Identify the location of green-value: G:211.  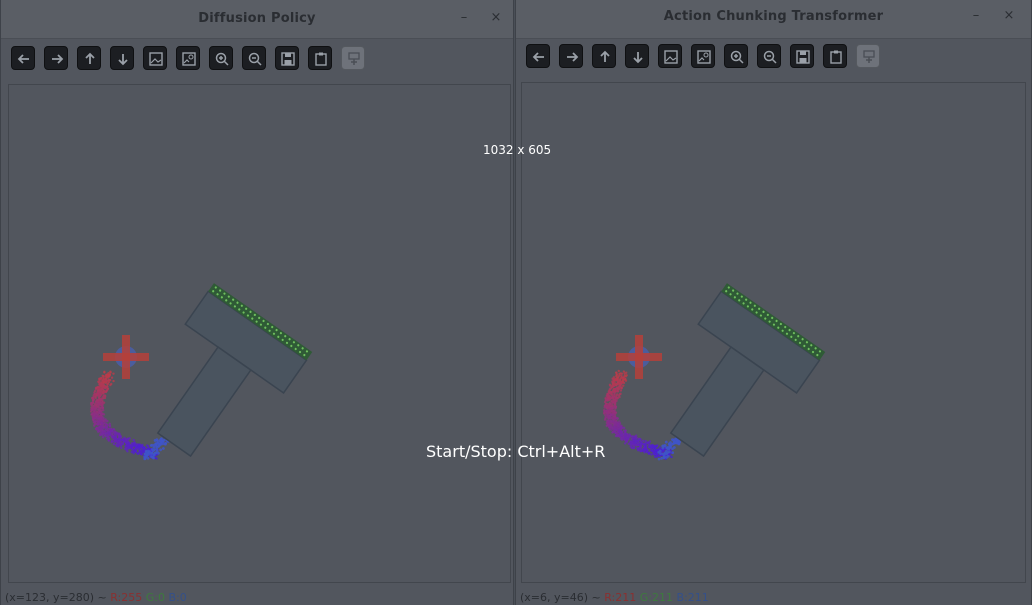
(656, 597).